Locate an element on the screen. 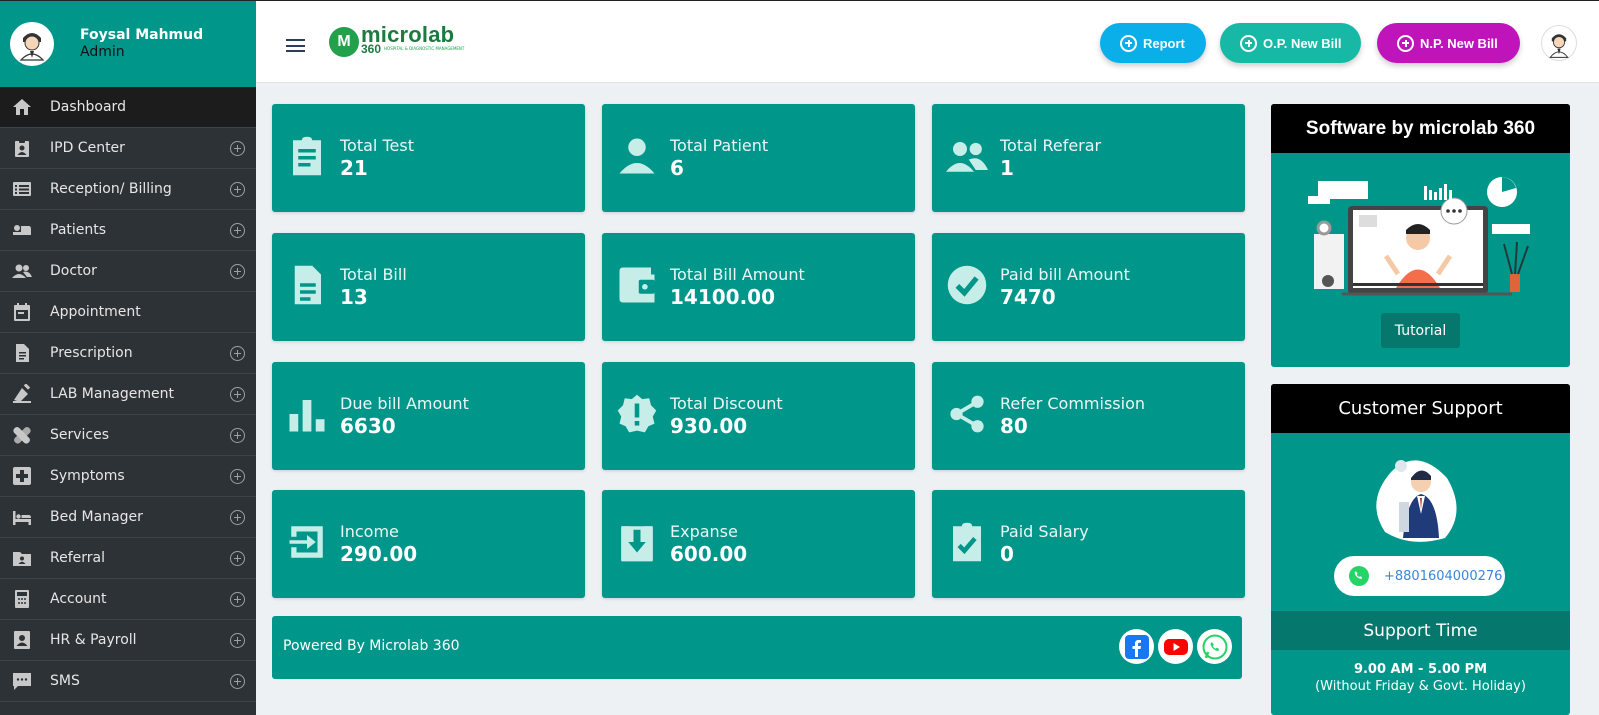 Image resolution: width=1599 pixels, height=715 pixels. np-new-bill-button: N.P. New Bill is located at coordinates (1448, 43).